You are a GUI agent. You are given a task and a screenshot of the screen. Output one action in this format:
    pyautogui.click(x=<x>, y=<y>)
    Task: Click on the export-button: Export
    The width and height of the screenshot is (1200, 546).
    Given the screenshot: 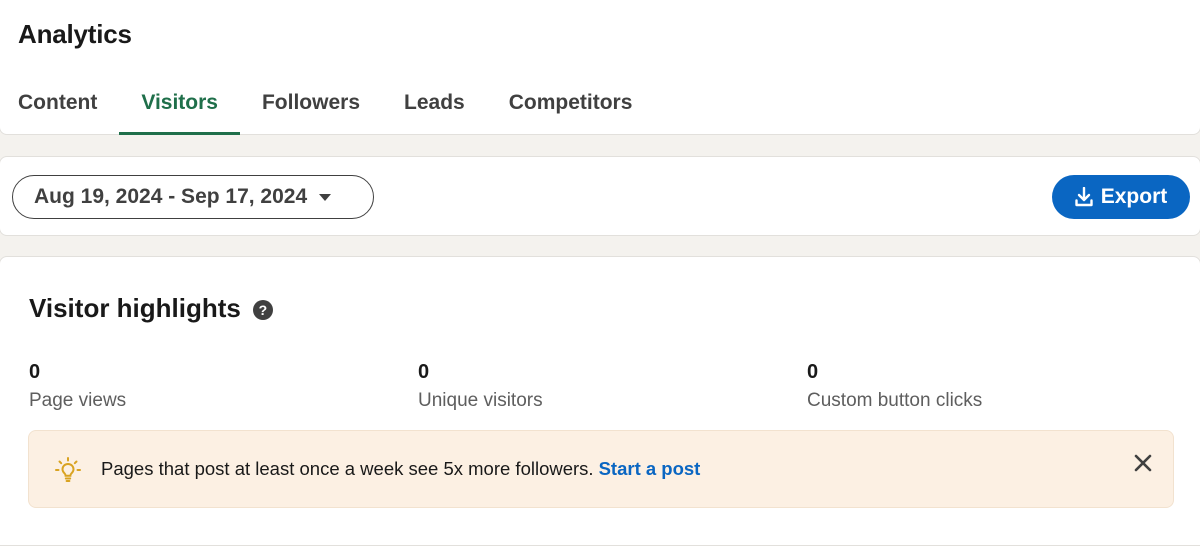 What is the action you would take?
    pyautogui.click(x=1121, y=197)
    